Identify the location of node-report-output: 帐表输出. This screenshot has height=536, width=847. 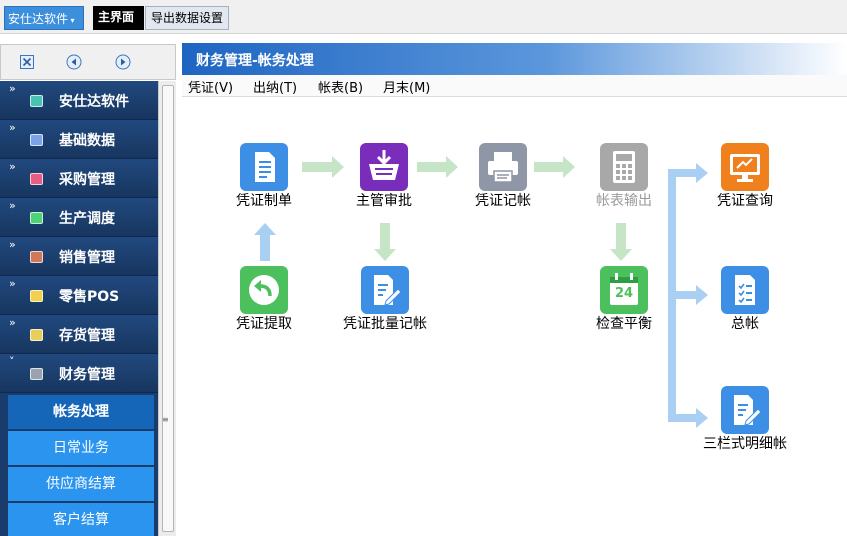
(624, 176).